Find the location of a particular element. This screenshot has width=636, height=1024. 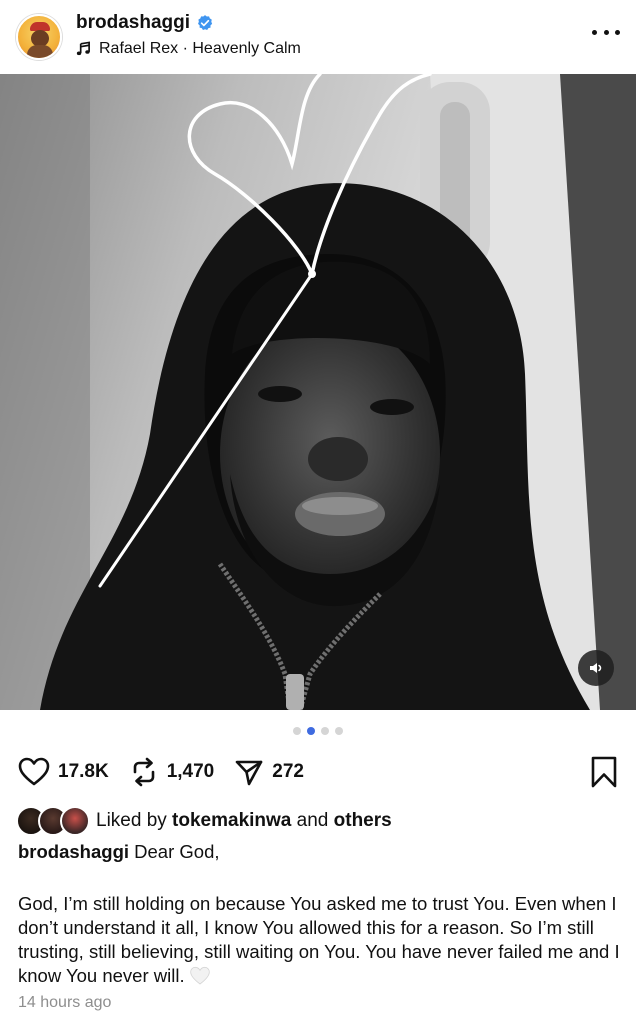

liked-by-row: Liked by tokemakinwa and others is located at coordinates (204, 821).